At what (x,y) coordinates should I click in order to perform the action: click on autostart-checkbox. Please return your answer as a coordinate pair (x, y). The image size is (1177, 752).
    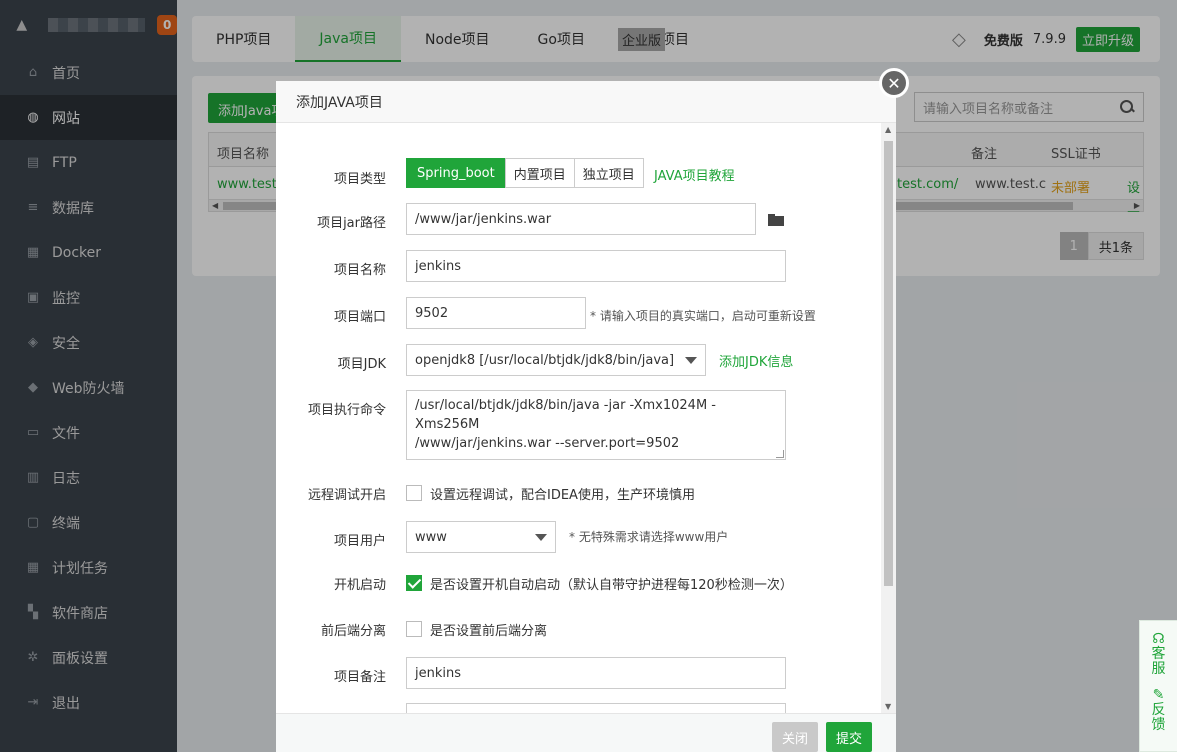
    Looking at the image, I should click on (414, 583).